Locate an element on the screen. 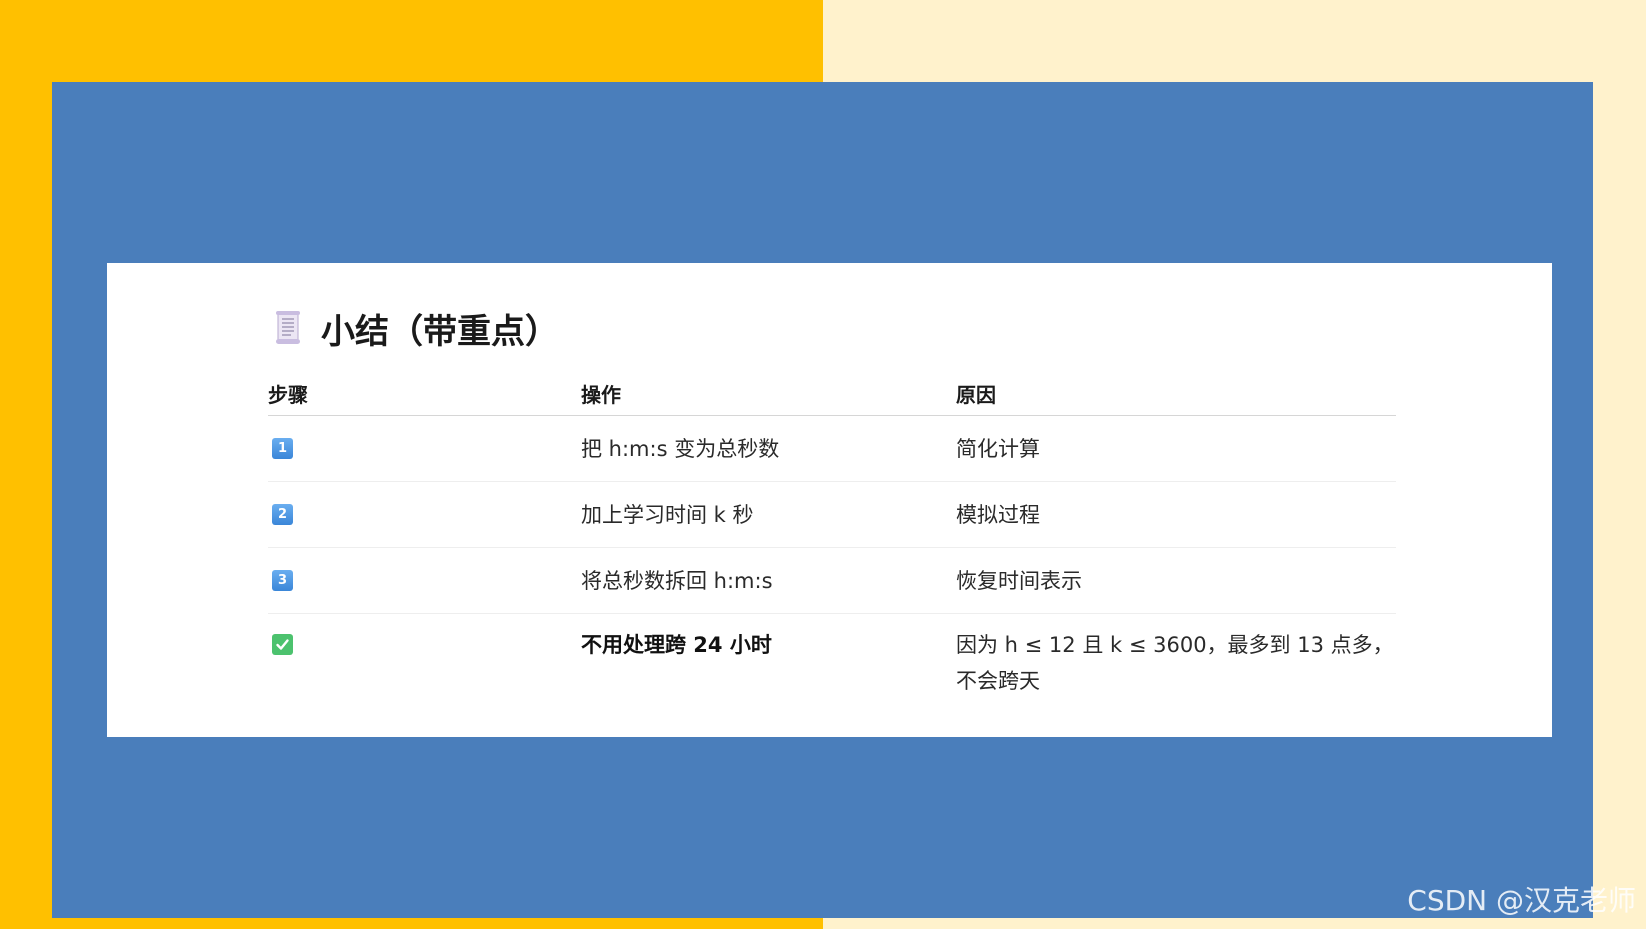  table-row: 2 加上学习时间 k 秒 模拟过程 is located at coordinates (832, 515).